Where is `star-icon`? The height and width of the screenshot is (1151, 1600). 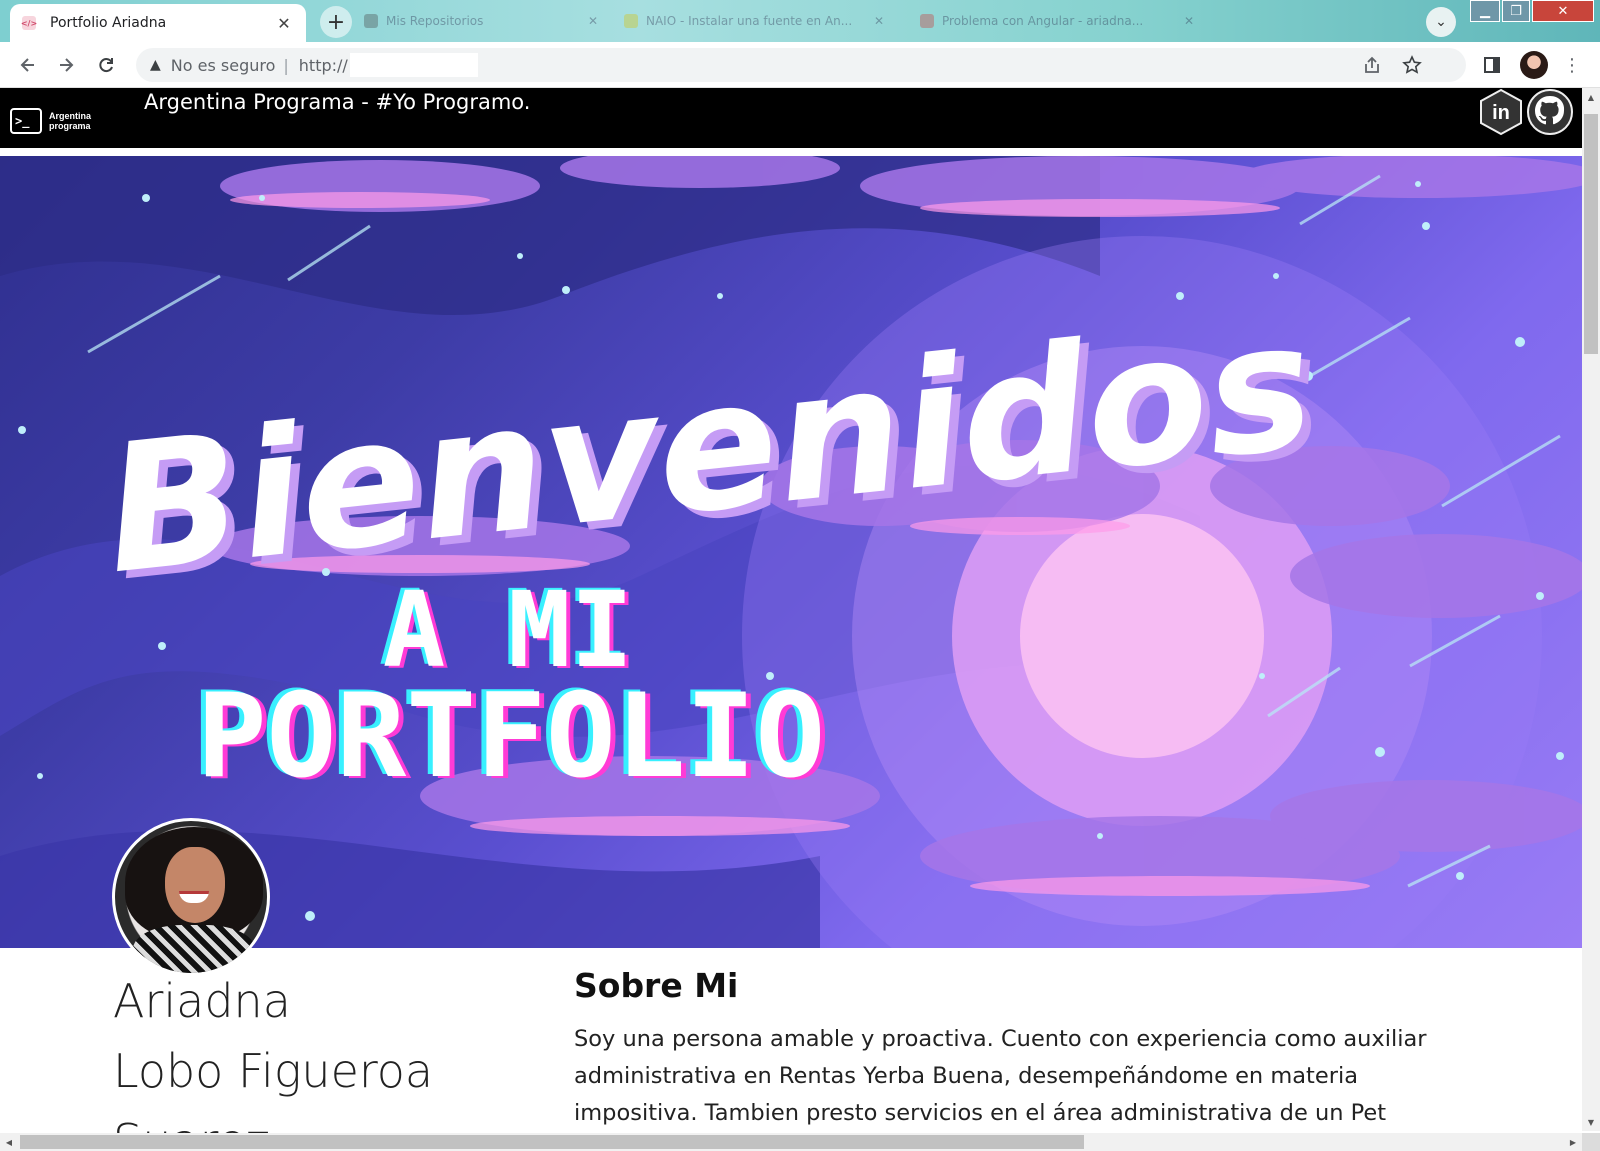 star-icon is located at coordinates (1412, 64).